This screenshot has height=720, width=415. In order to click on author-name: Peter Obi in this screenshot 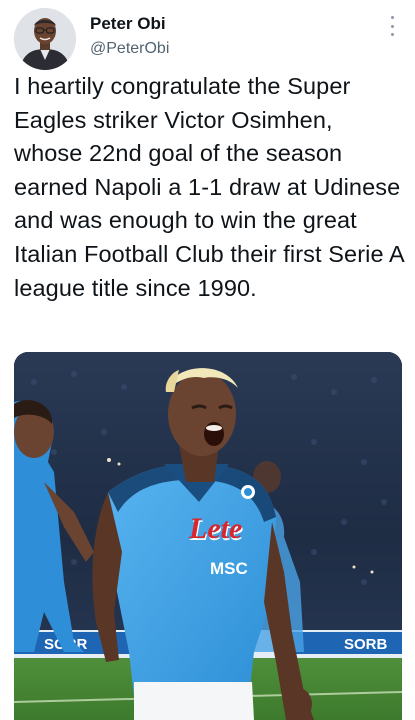, I will do `click(128, 24)`.